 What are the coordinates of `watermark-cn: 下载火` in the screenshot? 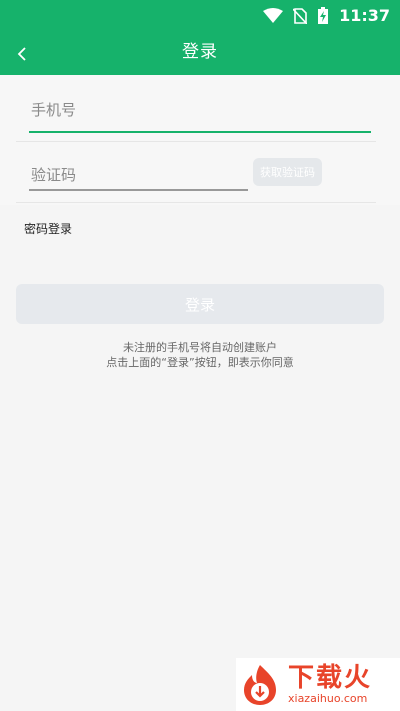 It's located at (330, 678).